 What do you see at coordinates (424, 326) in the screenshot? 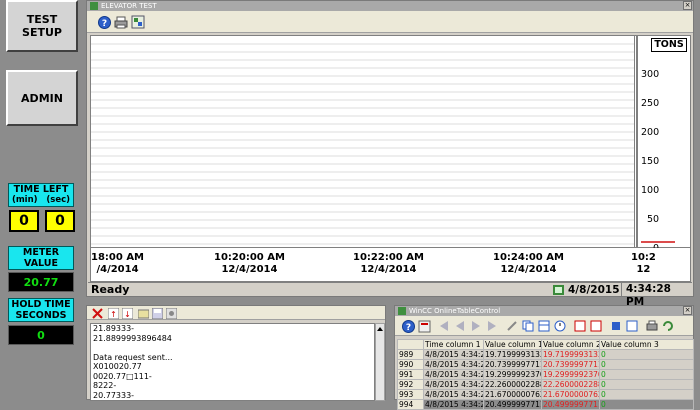
I see `table-config-icon` at bounding box center [424, 326].